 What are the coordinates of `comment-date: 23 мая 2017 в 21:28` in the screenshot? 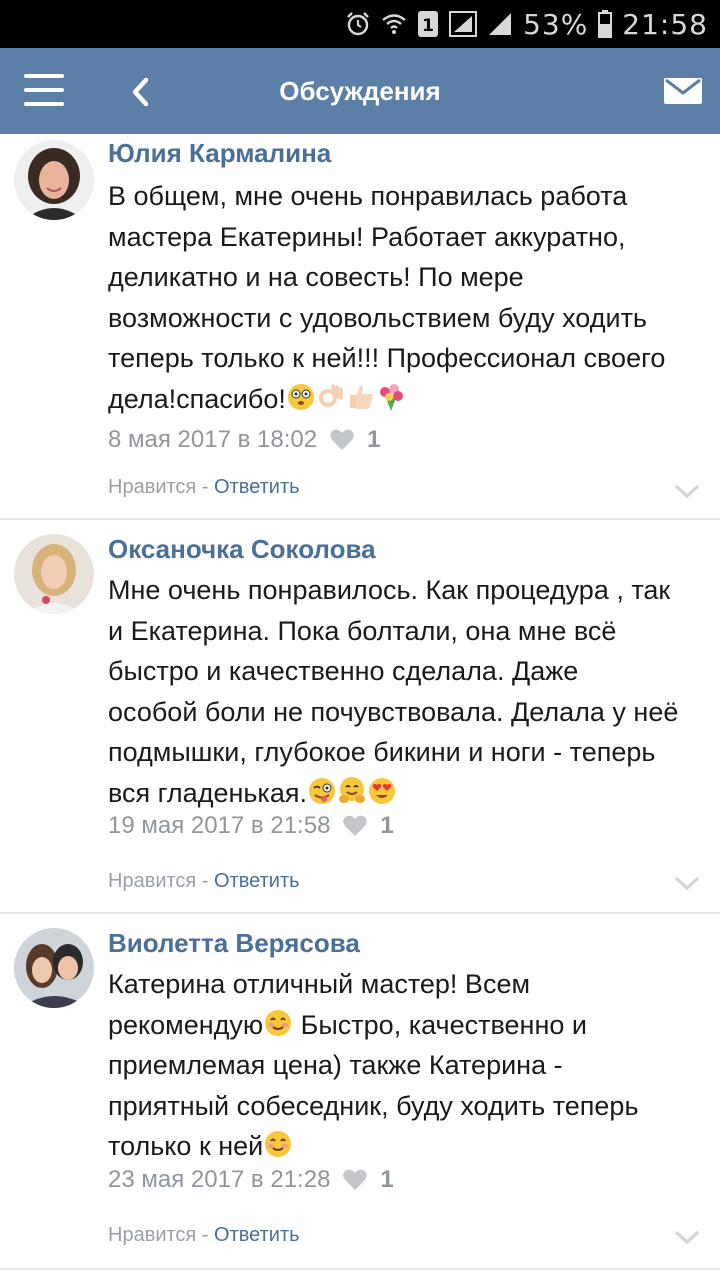 It's located at (219, 1179).